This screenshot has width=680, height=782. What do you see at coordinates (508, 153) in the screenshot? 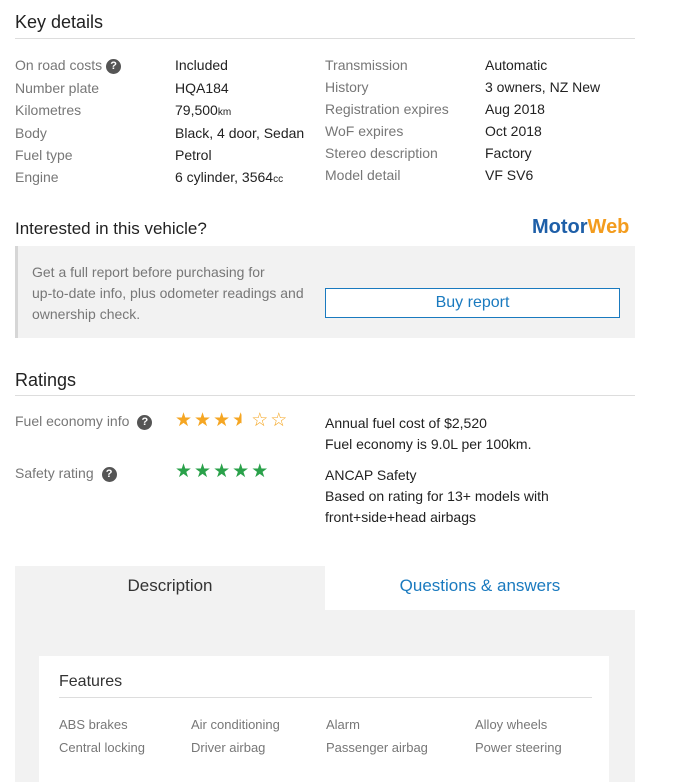
I see `stereo-description-value: Factory` at bounding box center [508, 153].